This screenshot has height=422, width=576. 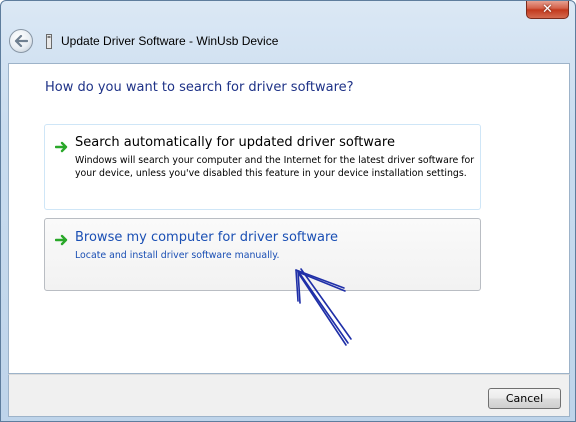 I want to click on cancel-button: Cancel, so click(x=524, y=398).